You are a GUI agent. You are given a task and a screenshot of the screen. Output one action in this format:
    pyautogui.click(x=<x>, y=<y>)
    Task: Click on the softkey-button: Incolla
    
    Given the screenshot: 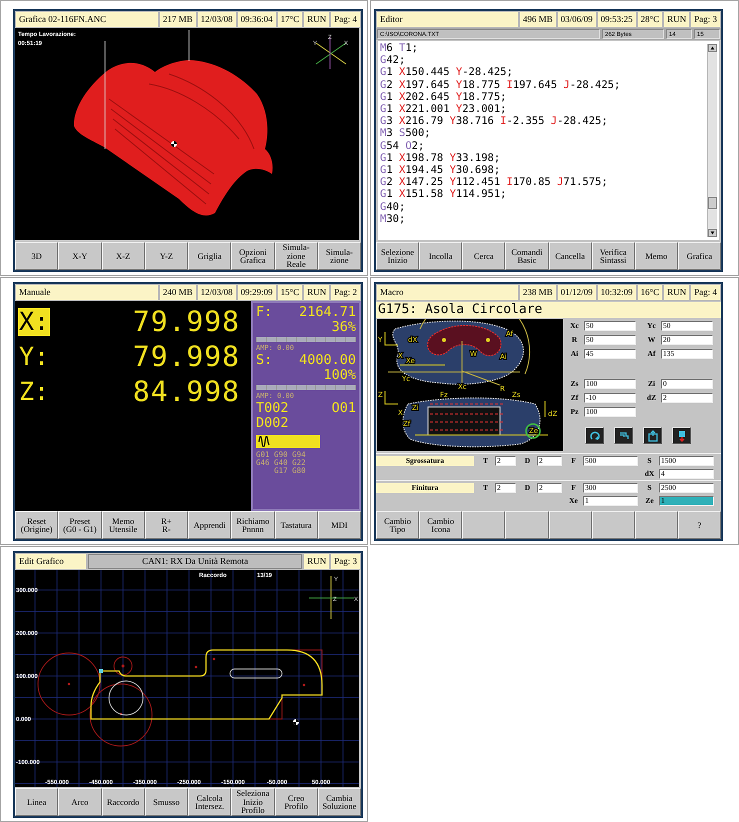 What is the action you would take?
    pyautogui.click(x=440, y=256)
    